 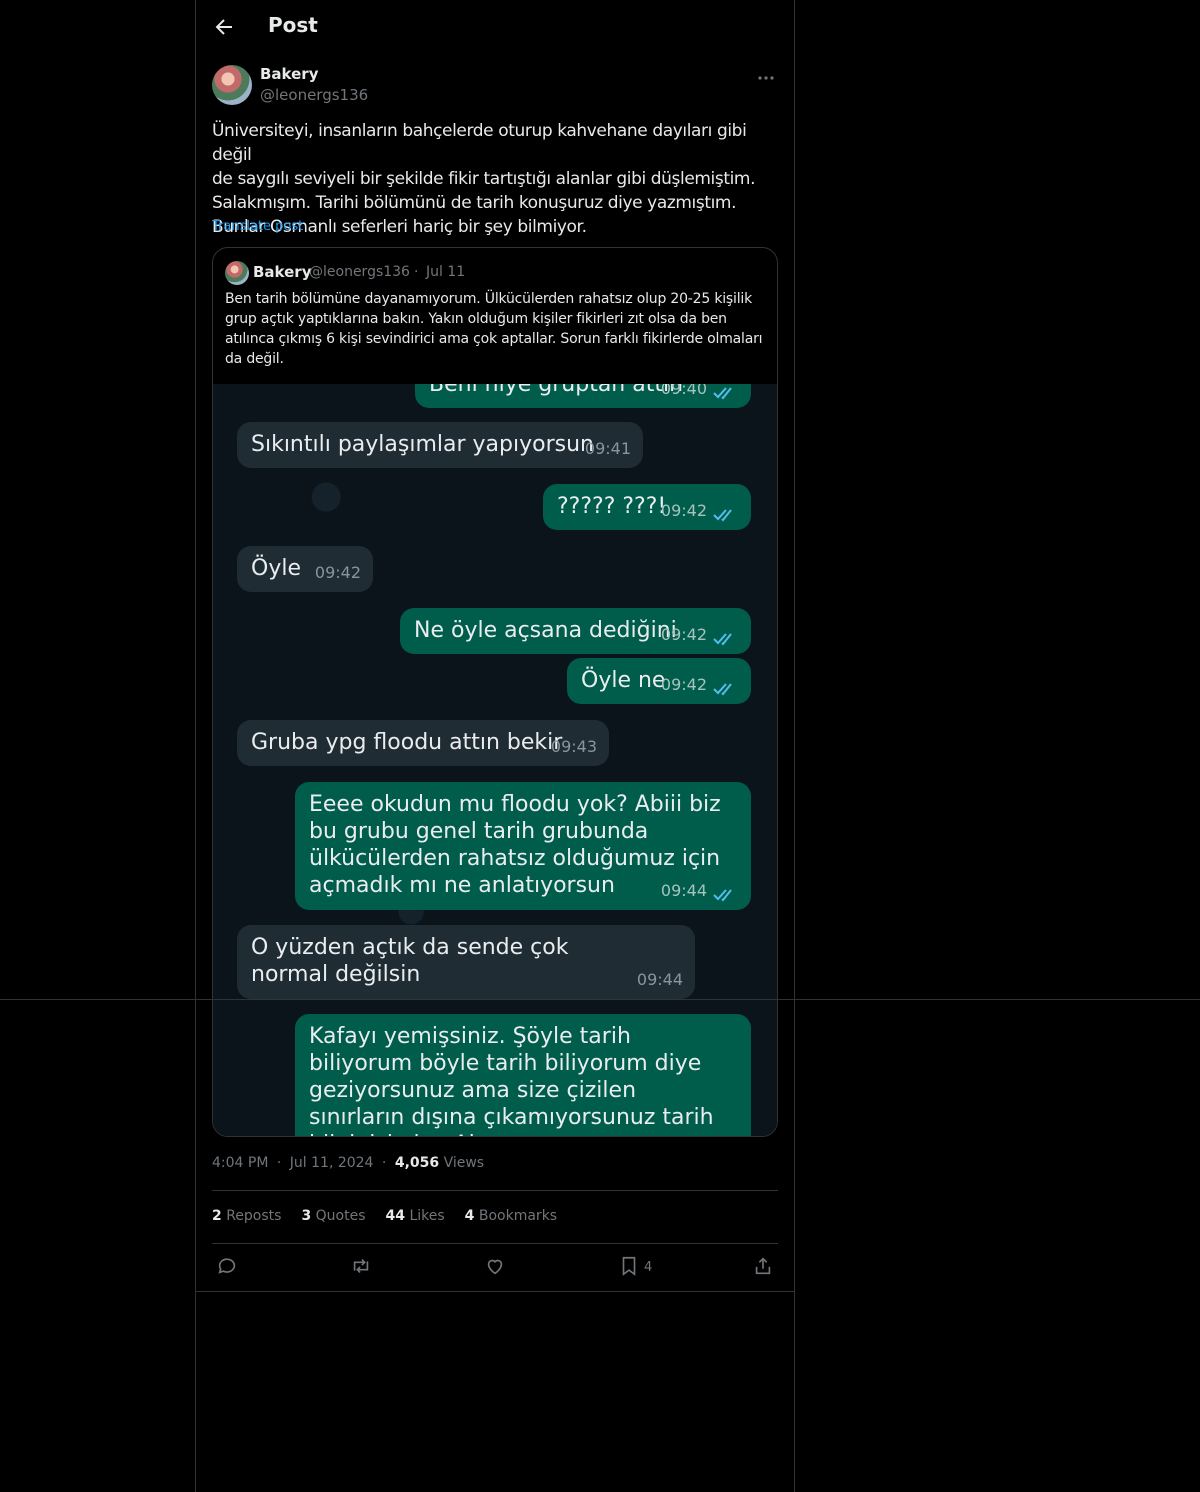 What do you see at coordinates (306, 1216) in the screenshot?
I see `quotes-count: 3` at bounding box center [306, 1216].